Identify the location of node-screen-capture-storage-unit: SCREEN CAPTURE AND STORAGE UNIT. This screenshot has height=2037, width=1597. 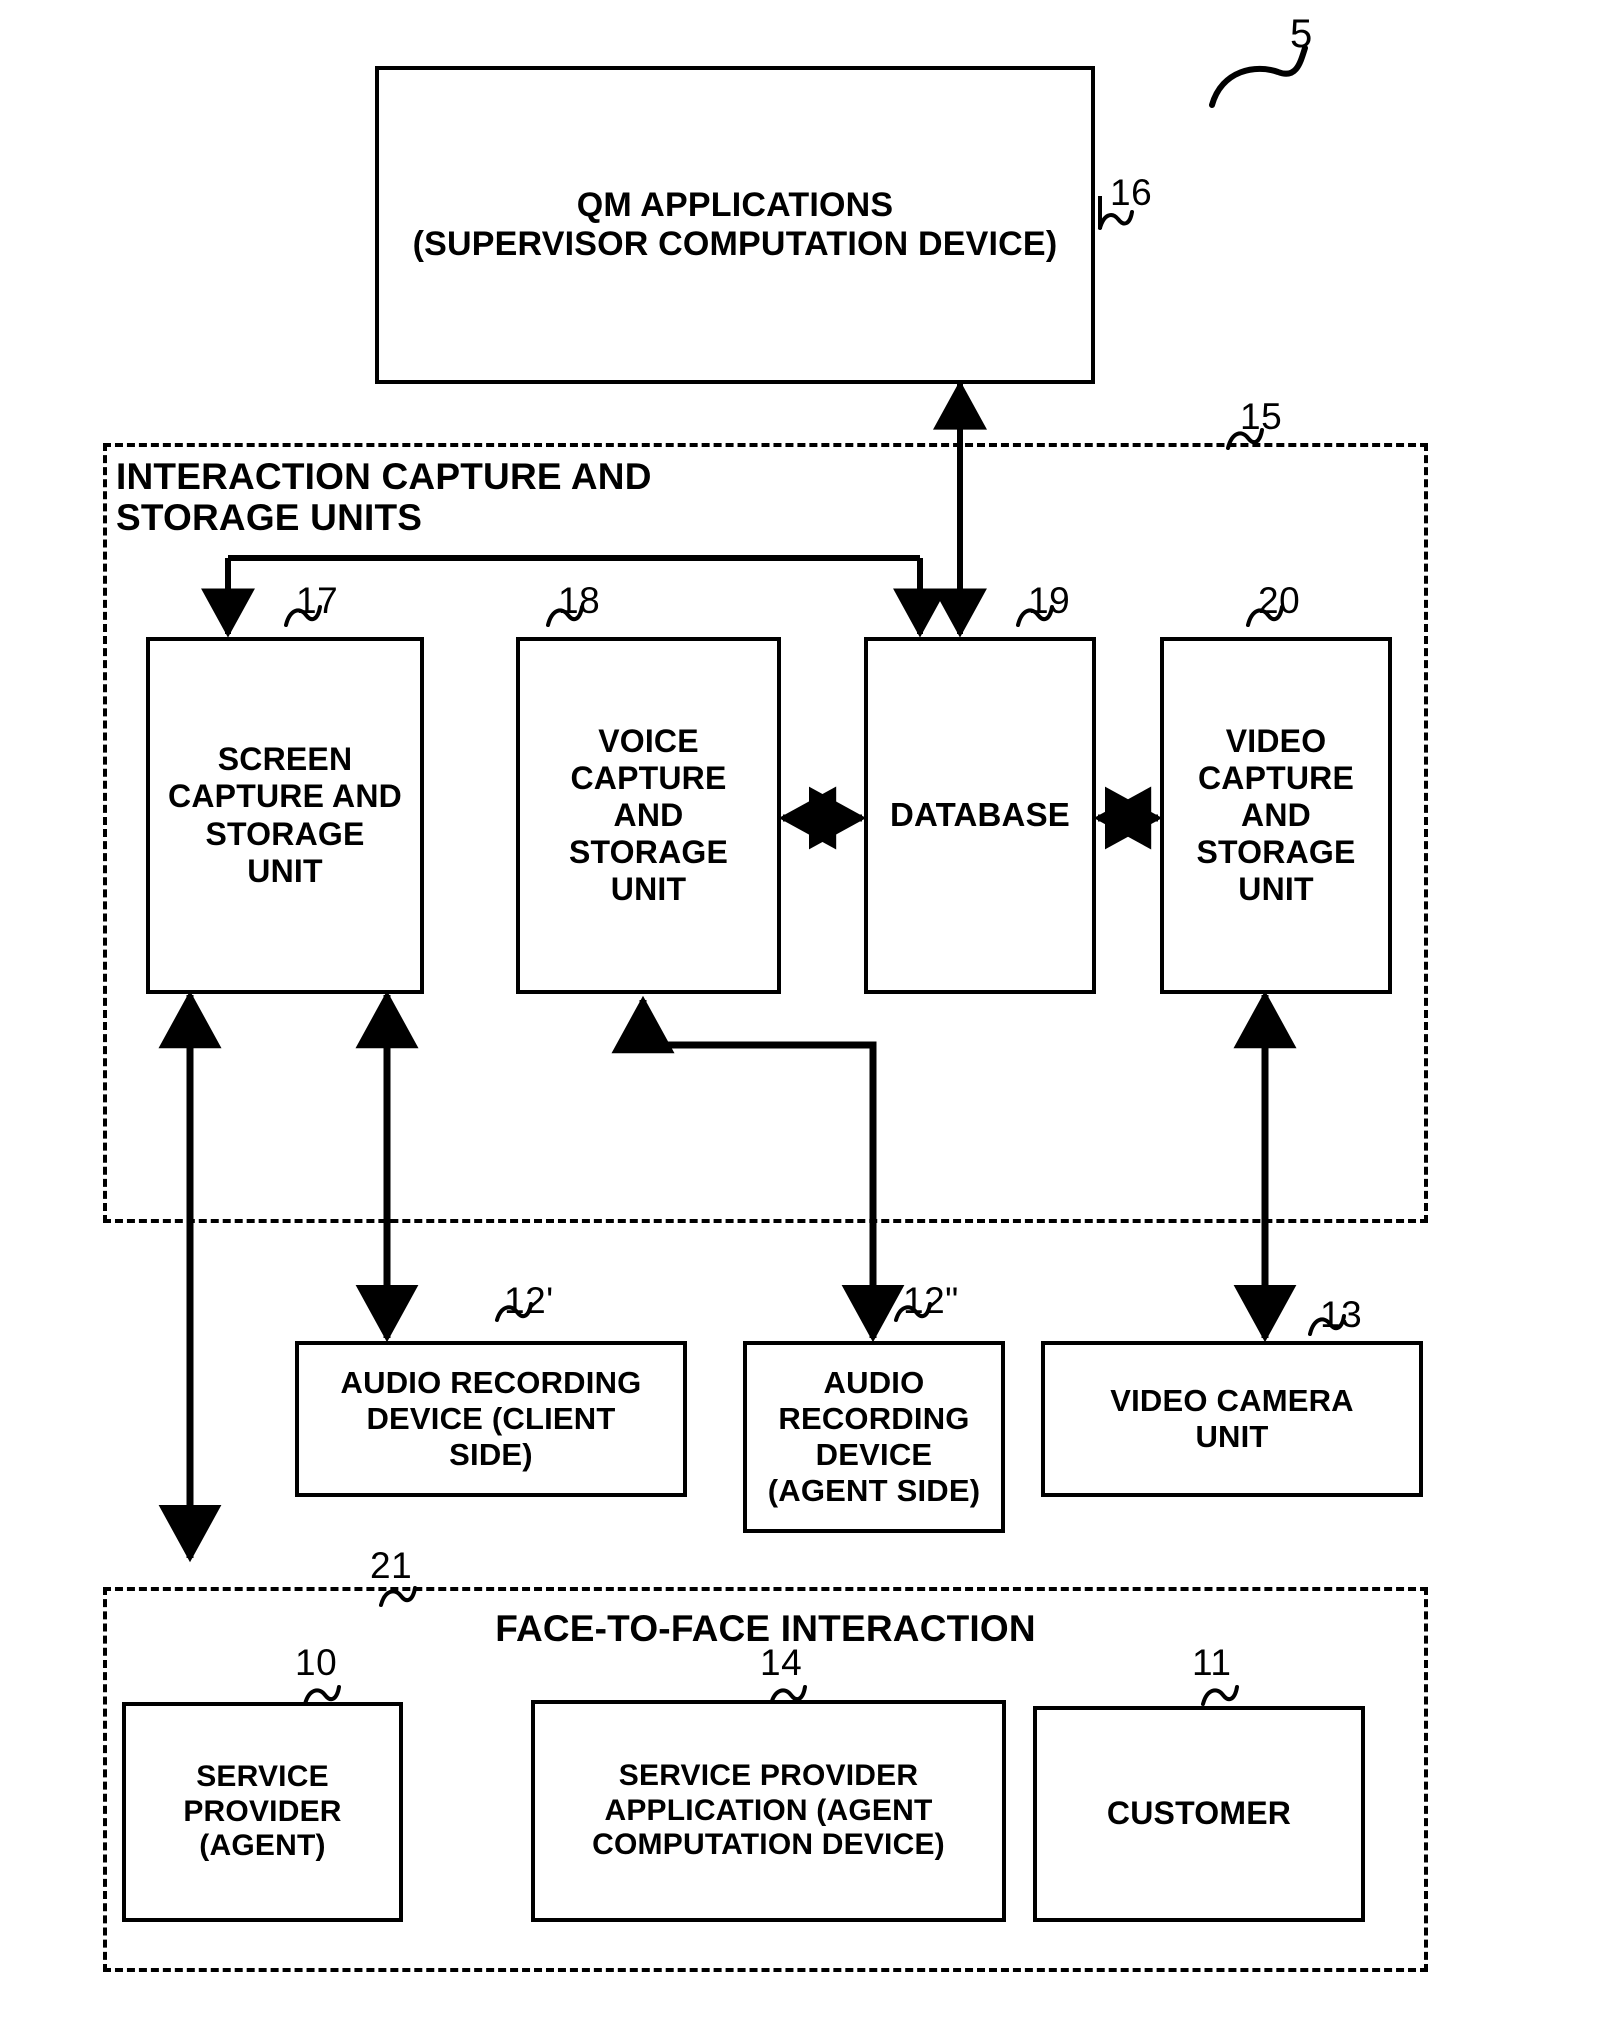
(285, 815).